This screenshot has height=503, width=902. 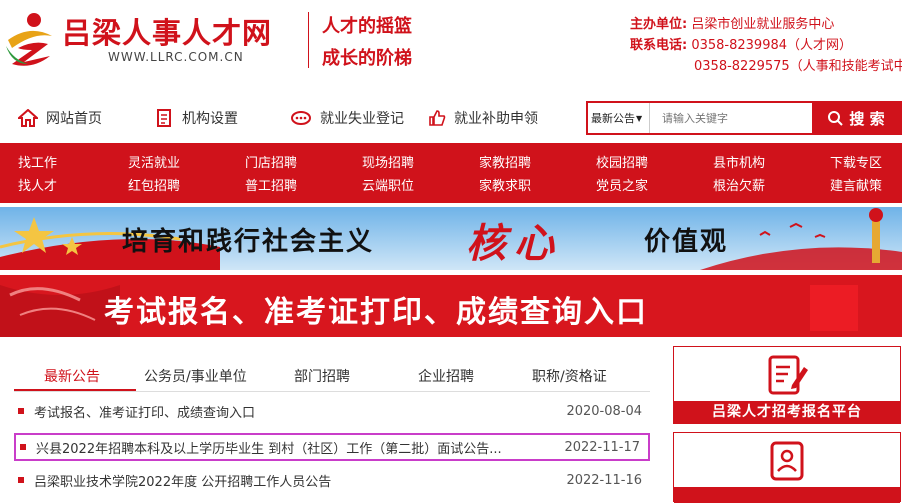 I want to click on active-tab-underline, so click(x=75, y=390).